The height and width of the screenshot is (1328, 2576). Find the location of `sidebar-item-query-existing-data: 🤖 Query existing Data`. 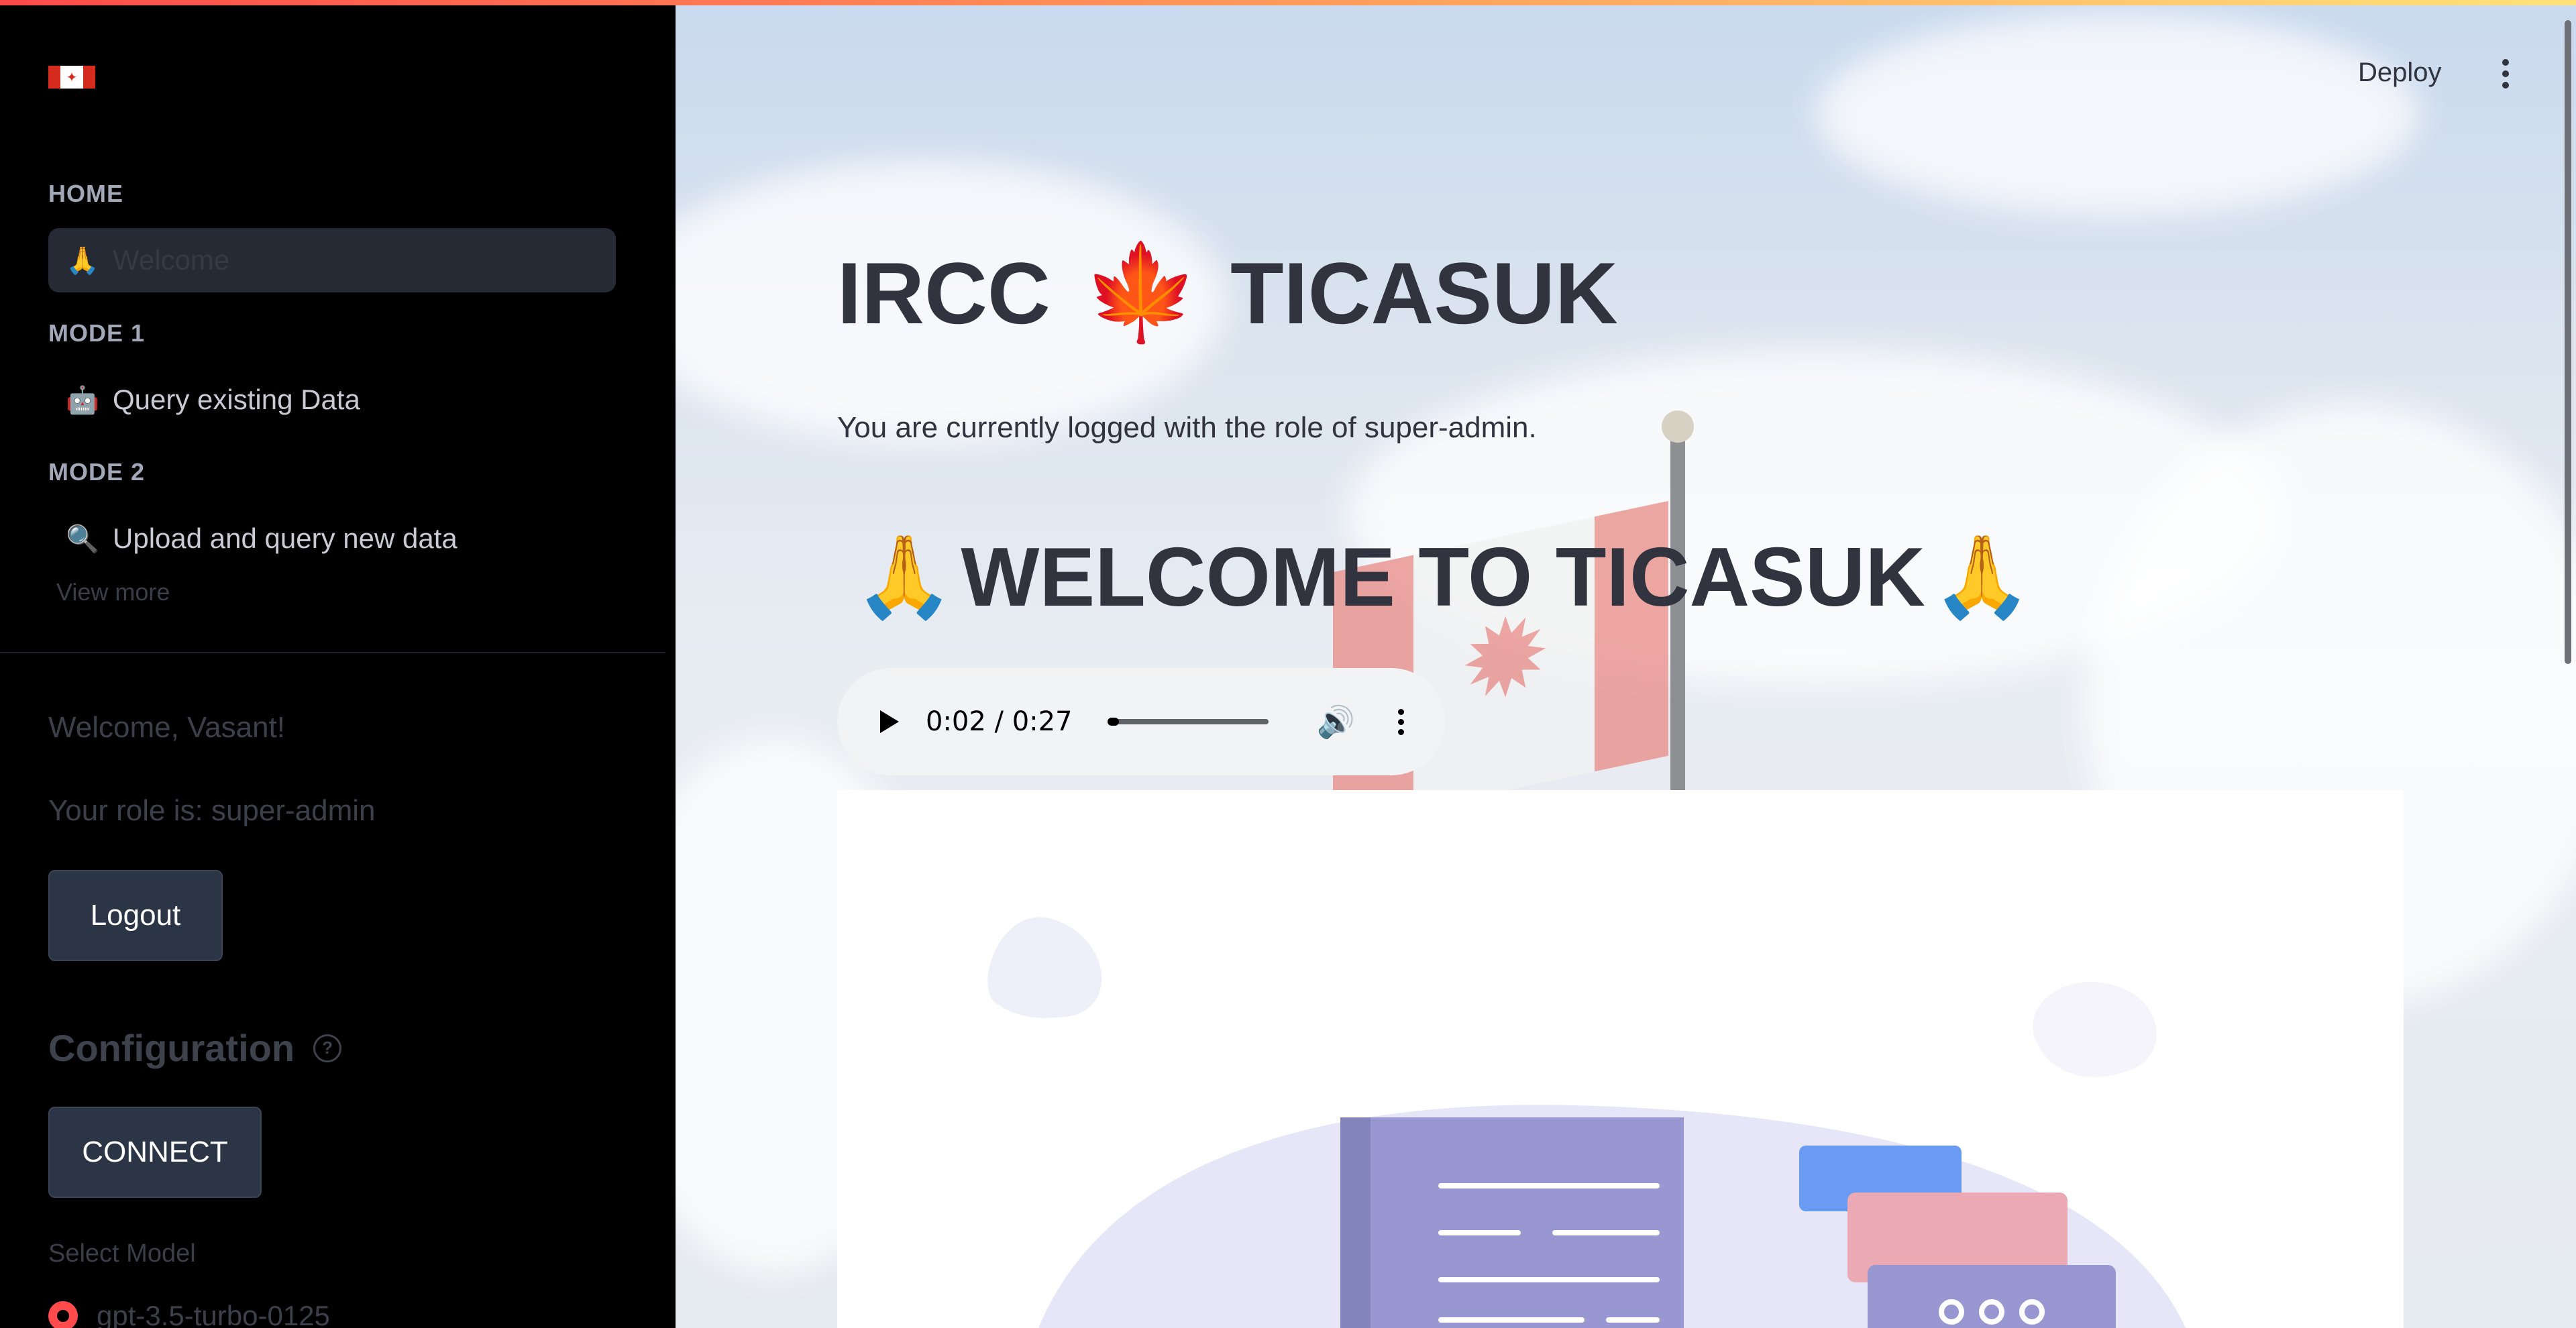

sidebar-item-query-existing-data: 🤖 Query existing Data is located at coordinates (332, 400).